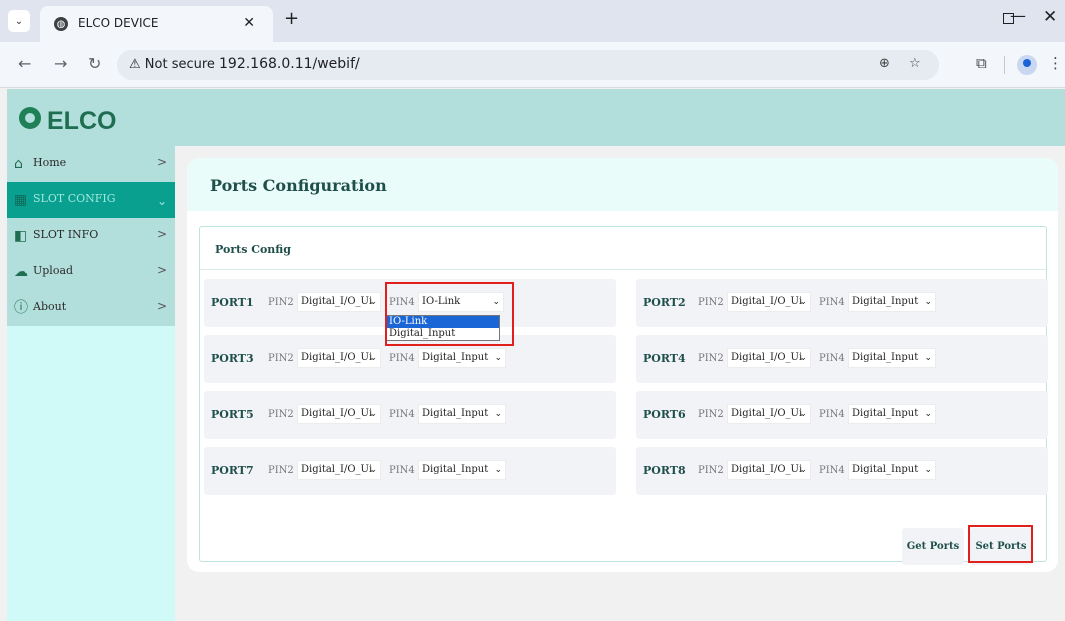  I want to click on port-name: PORT3, so click(232, 358).